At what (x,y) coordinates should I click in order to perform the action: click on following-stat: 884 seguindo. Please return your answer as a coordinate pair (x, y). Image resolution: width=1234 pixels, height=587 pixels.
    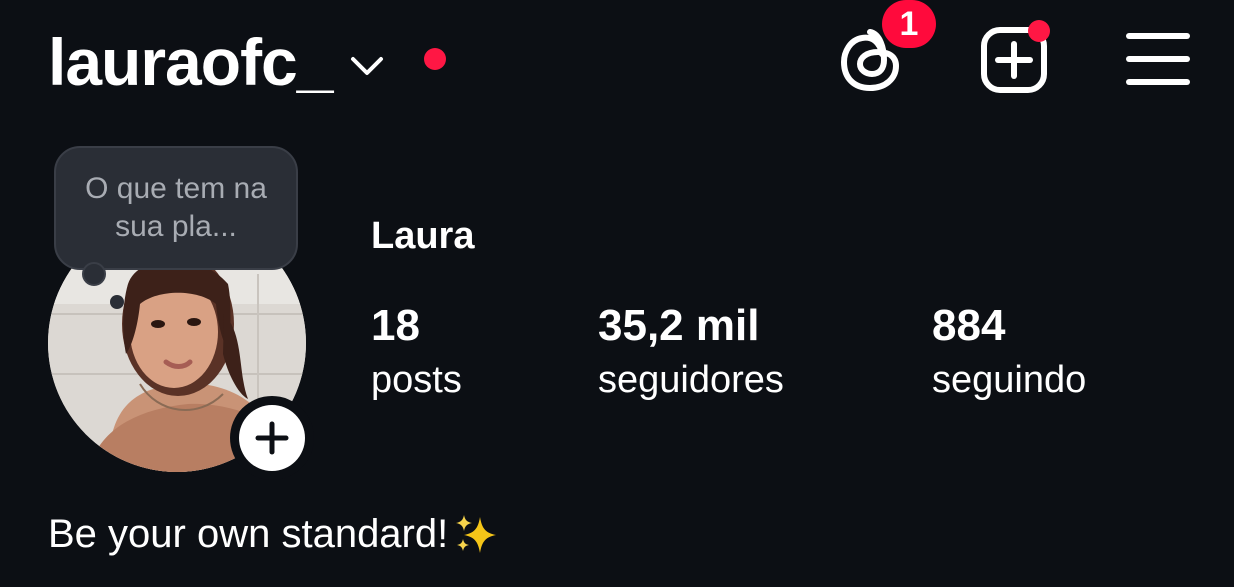
    Looking at the image, I should click on (1009, 353).